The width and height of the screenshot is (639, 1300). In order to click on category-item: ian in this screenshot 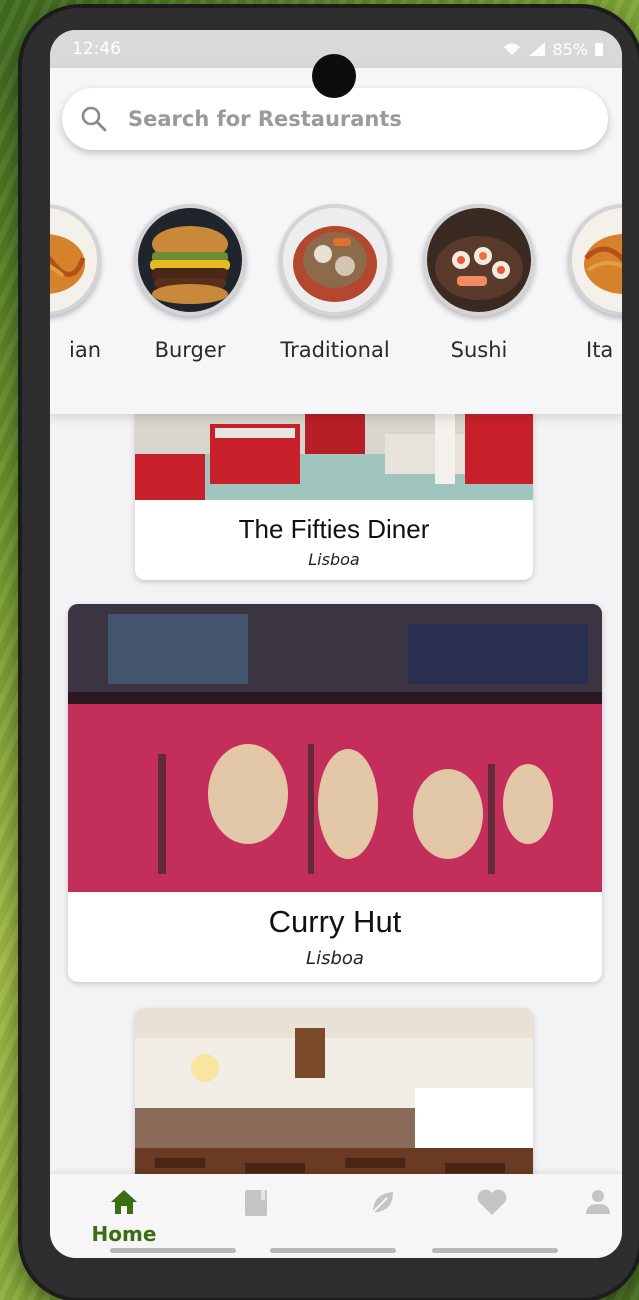, I will do `click(75, 283)`.